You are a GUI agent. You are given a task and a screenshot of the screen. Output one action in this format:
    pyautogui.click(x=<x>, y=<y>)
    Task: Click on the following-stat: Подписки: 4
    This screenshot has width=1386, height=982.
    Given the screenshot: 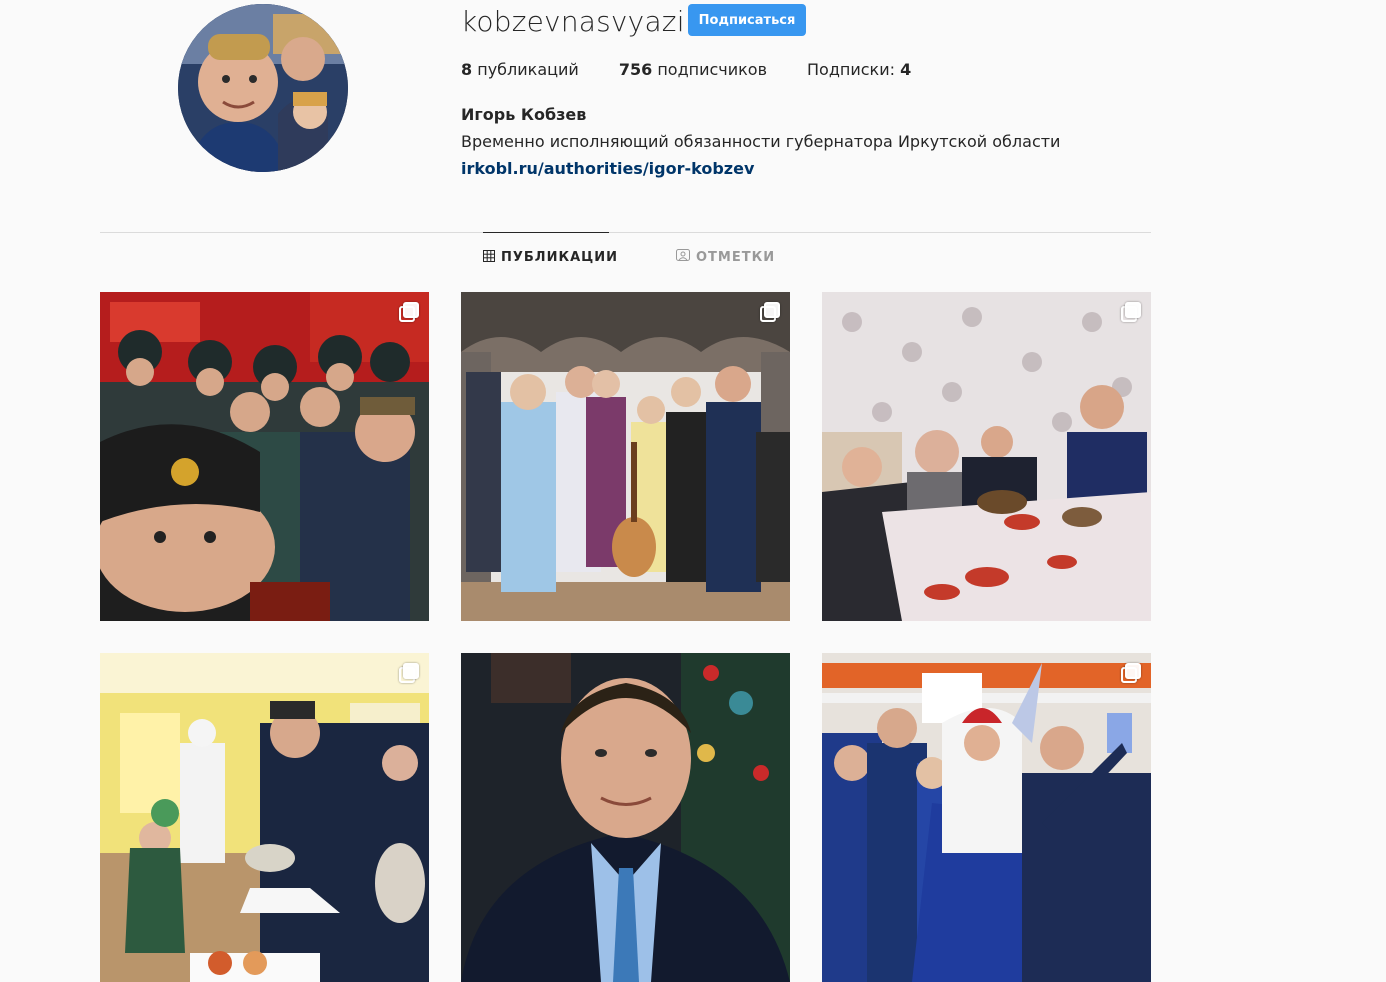 What is the action you would take?
    pyautogui.click(x=859, y=70)
    